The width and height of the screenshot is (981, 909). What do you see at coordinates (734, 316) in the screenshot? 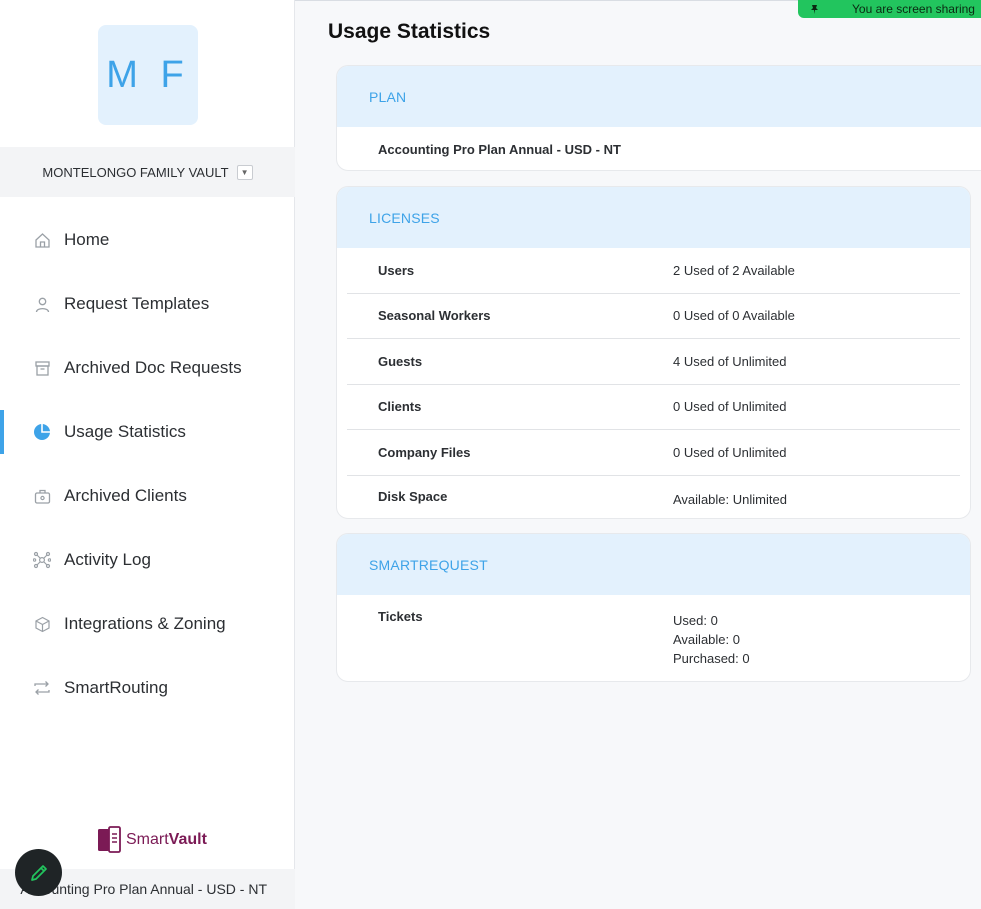
I see `license-value-seasonal-workers: 0 Used of 0 Available` at bounding box center [734, 316].